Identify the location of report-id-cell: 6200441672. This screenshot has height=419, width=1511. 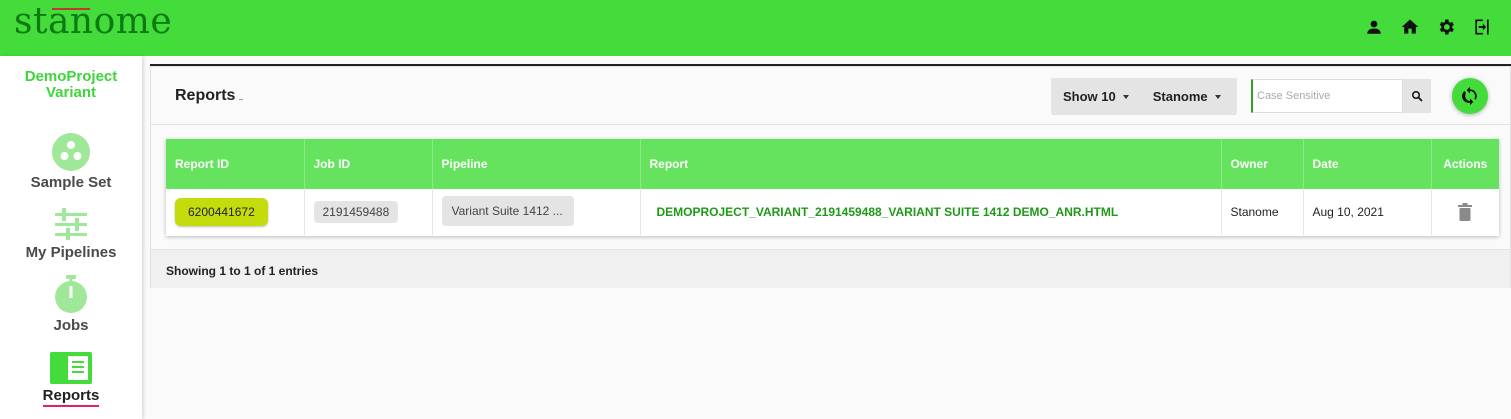
(235, 212).